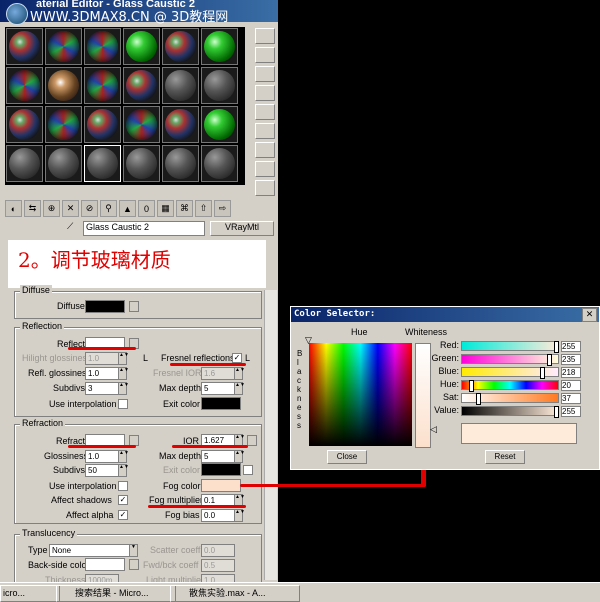 The height and width of the screenshot is (602, 600). I want to click on refl-glossiness-input: 1.0, so click(102, 373).